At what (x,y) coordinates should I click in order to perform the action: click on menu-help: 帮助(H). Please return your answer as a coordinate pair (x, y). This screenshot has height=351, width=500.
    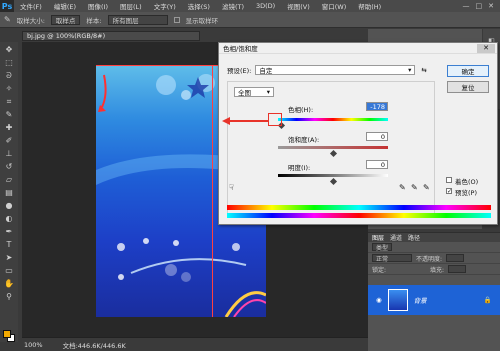
    Looking at the image, I should click on (369, 6).